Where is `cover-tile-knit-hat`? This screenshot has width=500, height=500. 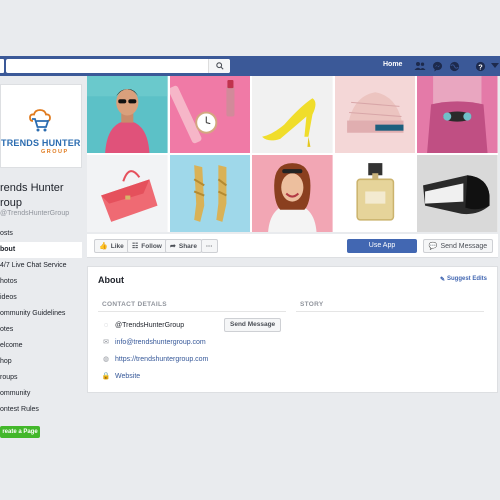
cover-tile-knit-hat is located at coordinates (375, 114).